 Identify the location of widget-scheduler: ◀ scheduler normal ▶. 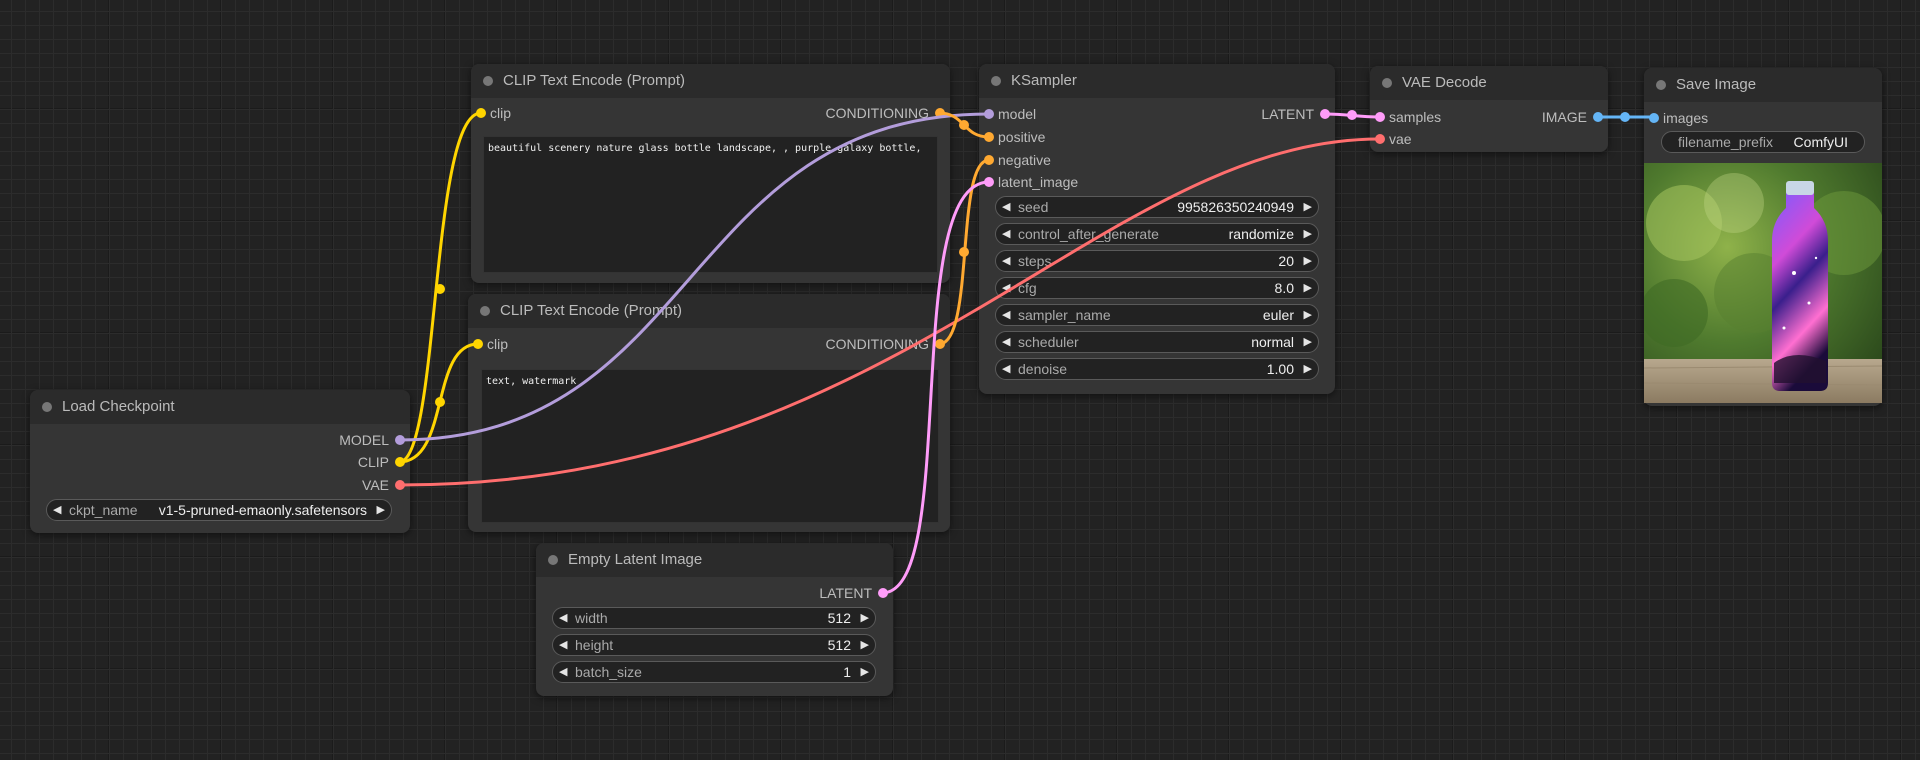
(1157, 342).